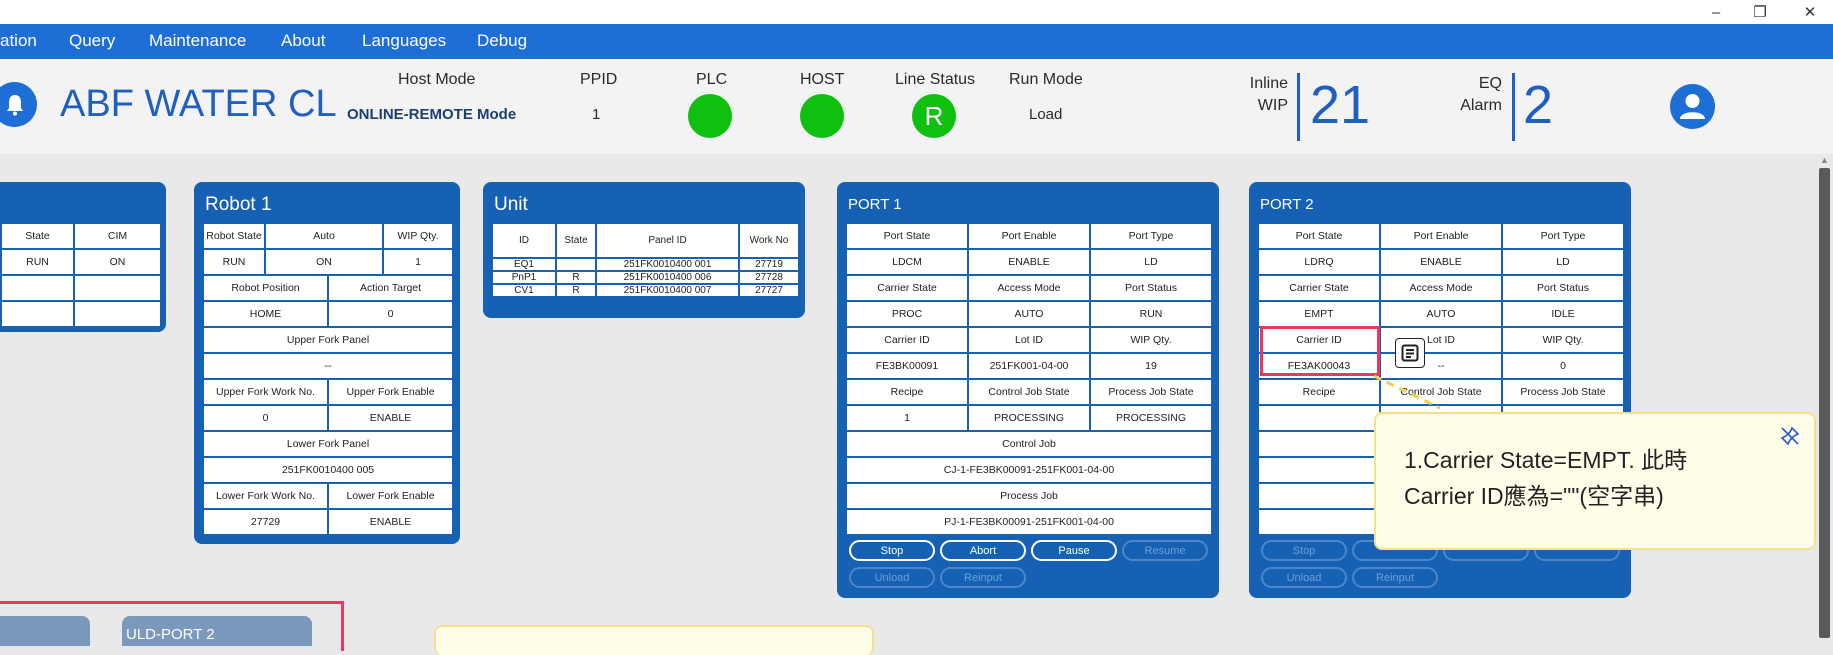  Describe the element at coordinates (18, 104) in the screenshot. I see `bell-icon` at that location.